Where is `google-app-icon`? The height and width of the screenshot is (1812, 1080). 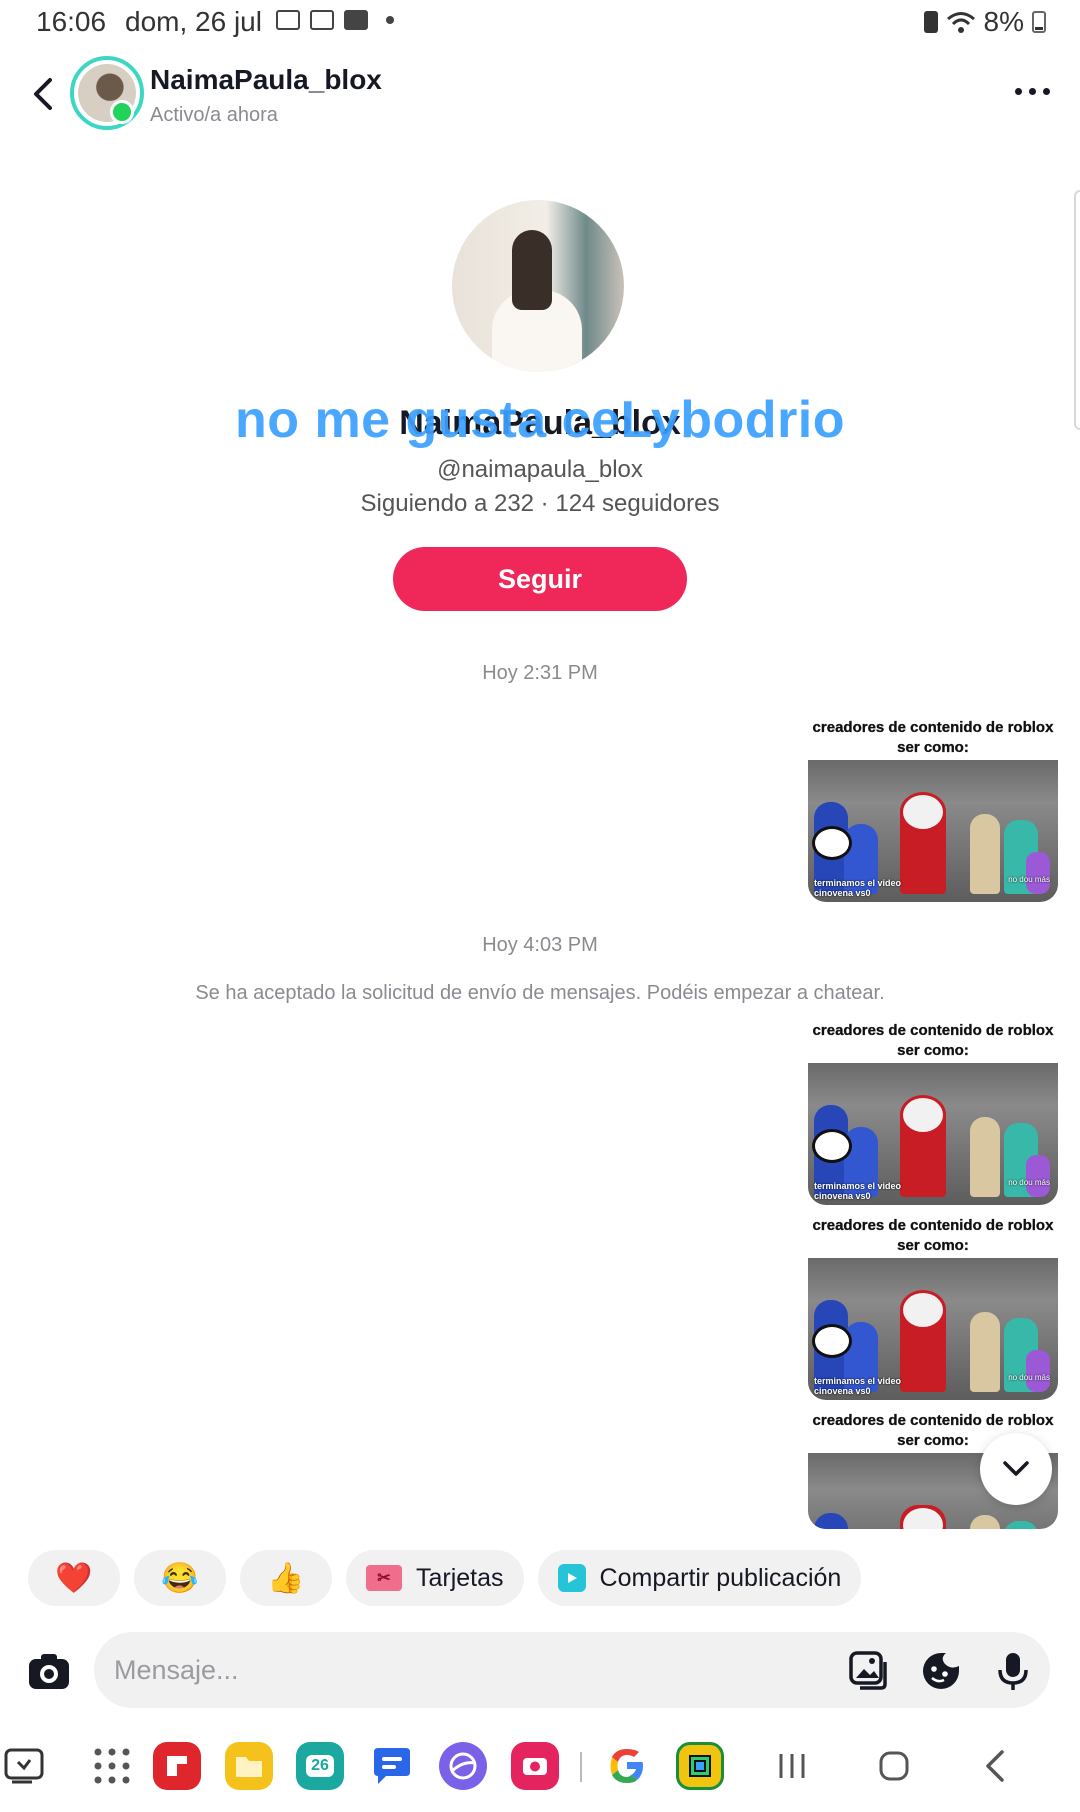
google-app-icon is located at coordinates (627, 1766).